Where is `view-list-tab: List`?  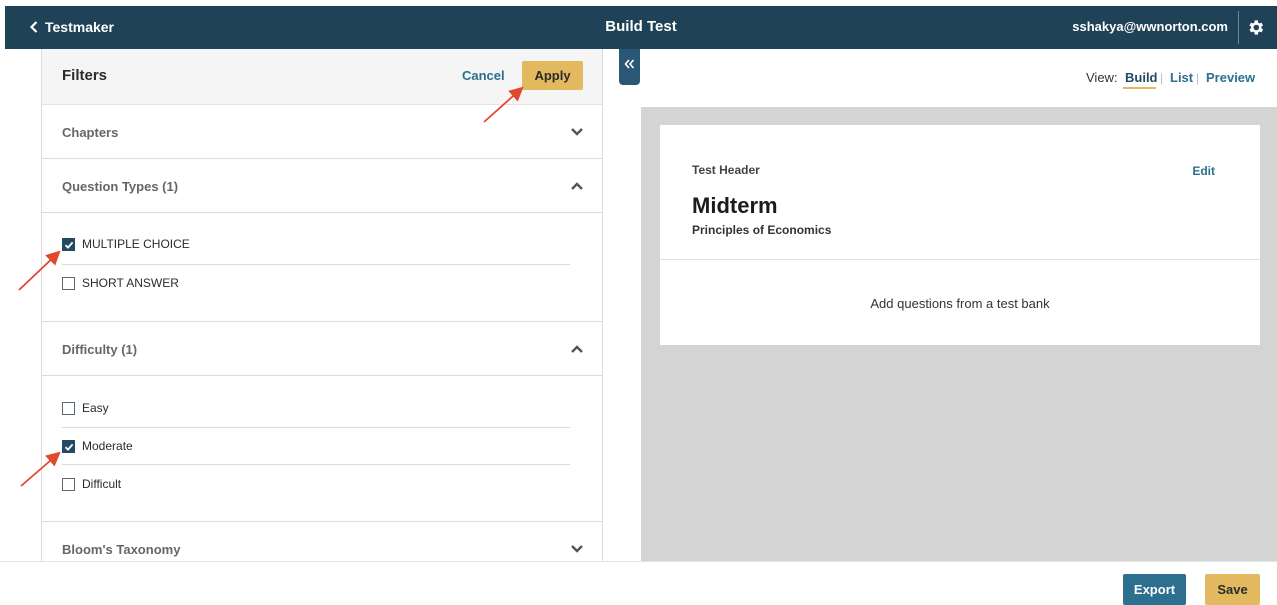
view-list-tab: List is located at coordinates (1181, 77).